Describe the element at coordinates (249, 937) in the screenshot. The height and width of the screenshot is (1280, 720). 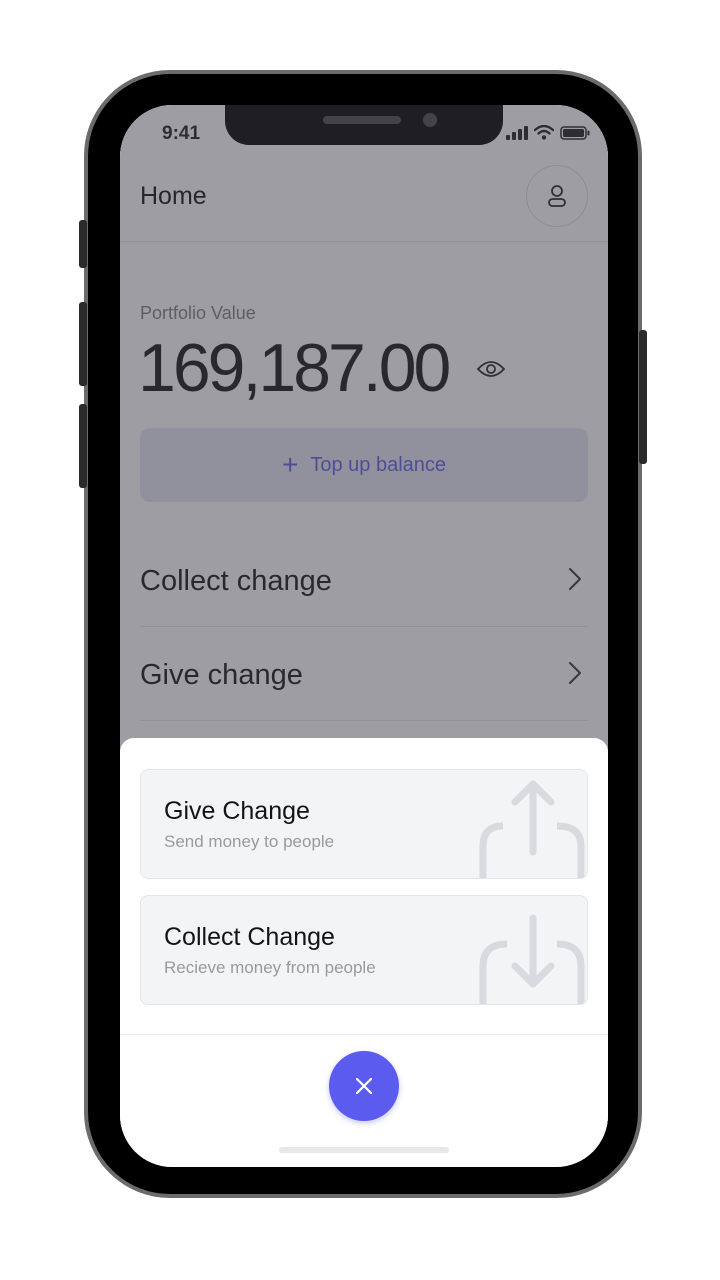
I see `card-title: Collect Change` at that location.